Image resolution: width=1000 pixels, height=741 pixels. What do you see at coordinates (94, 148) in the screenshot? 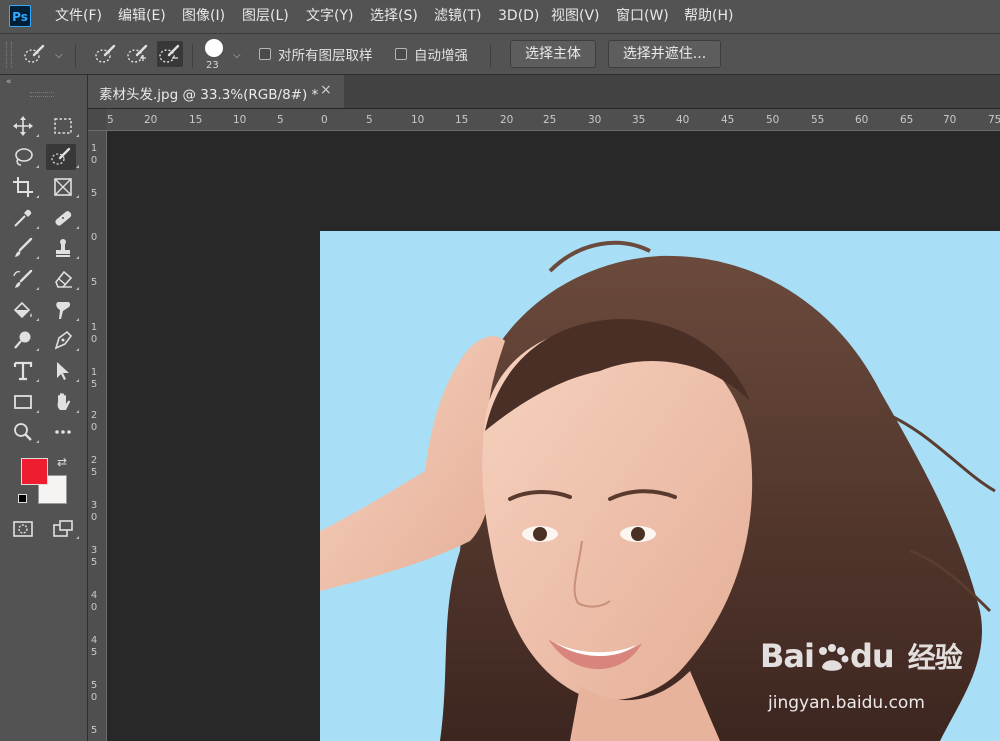
I see `ruler-v-label: 1` at bounding box center [94, 148].